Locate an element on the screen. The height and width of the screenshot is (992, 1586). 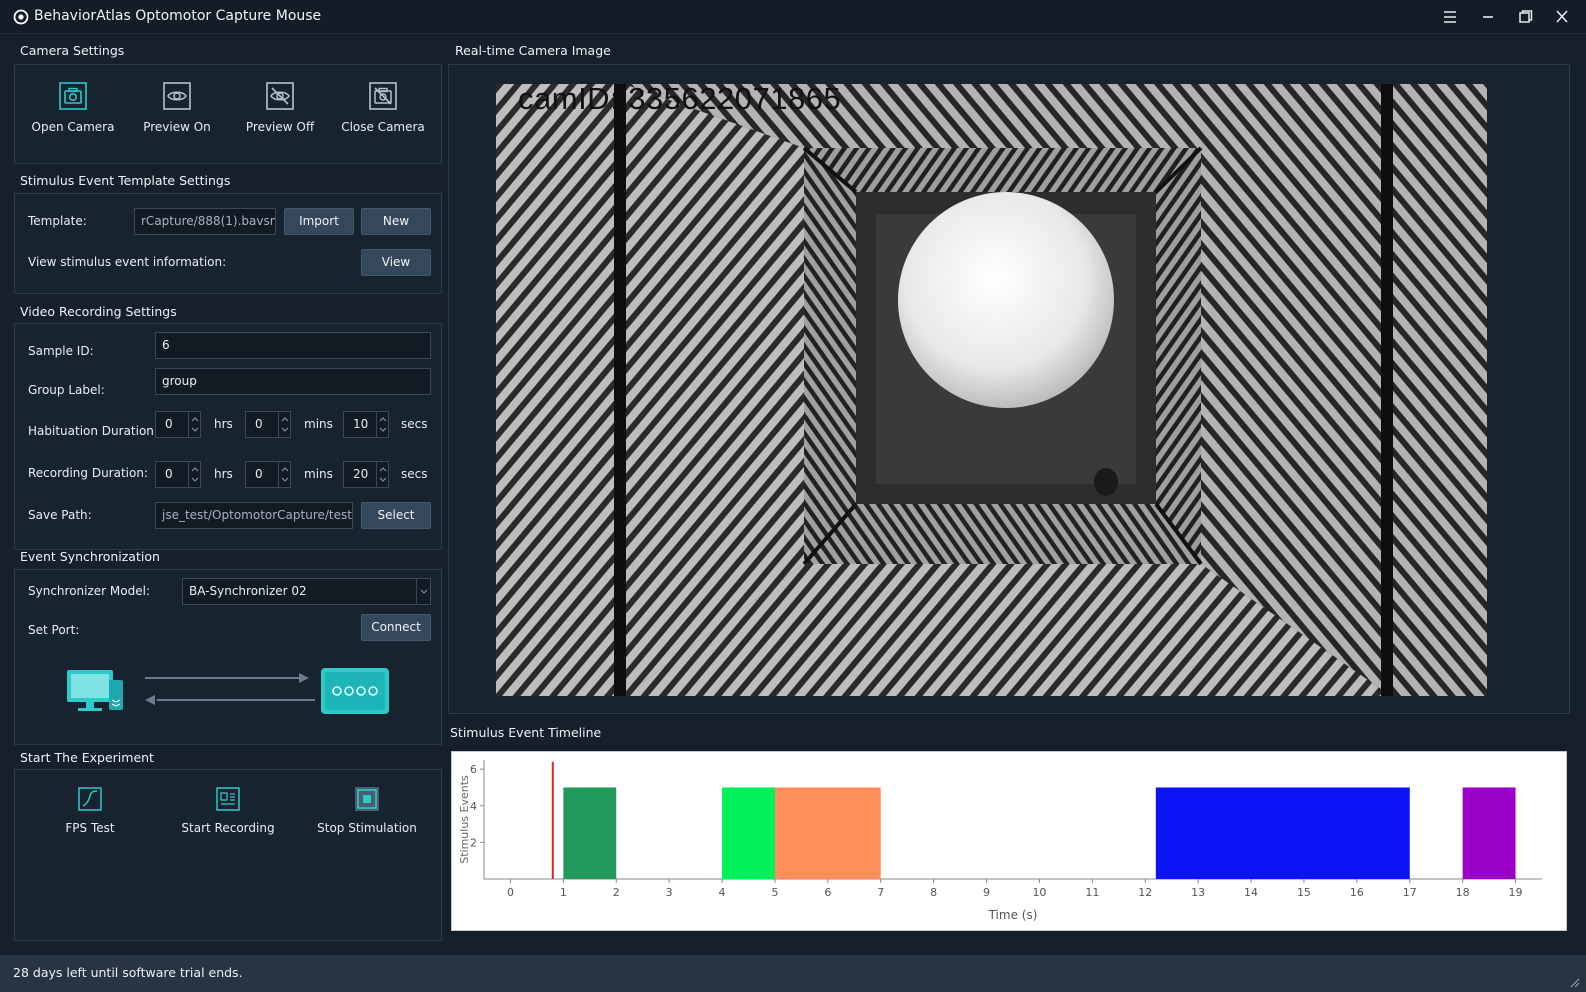
x-tick-label: 8 is located at coordinates (933, 892).